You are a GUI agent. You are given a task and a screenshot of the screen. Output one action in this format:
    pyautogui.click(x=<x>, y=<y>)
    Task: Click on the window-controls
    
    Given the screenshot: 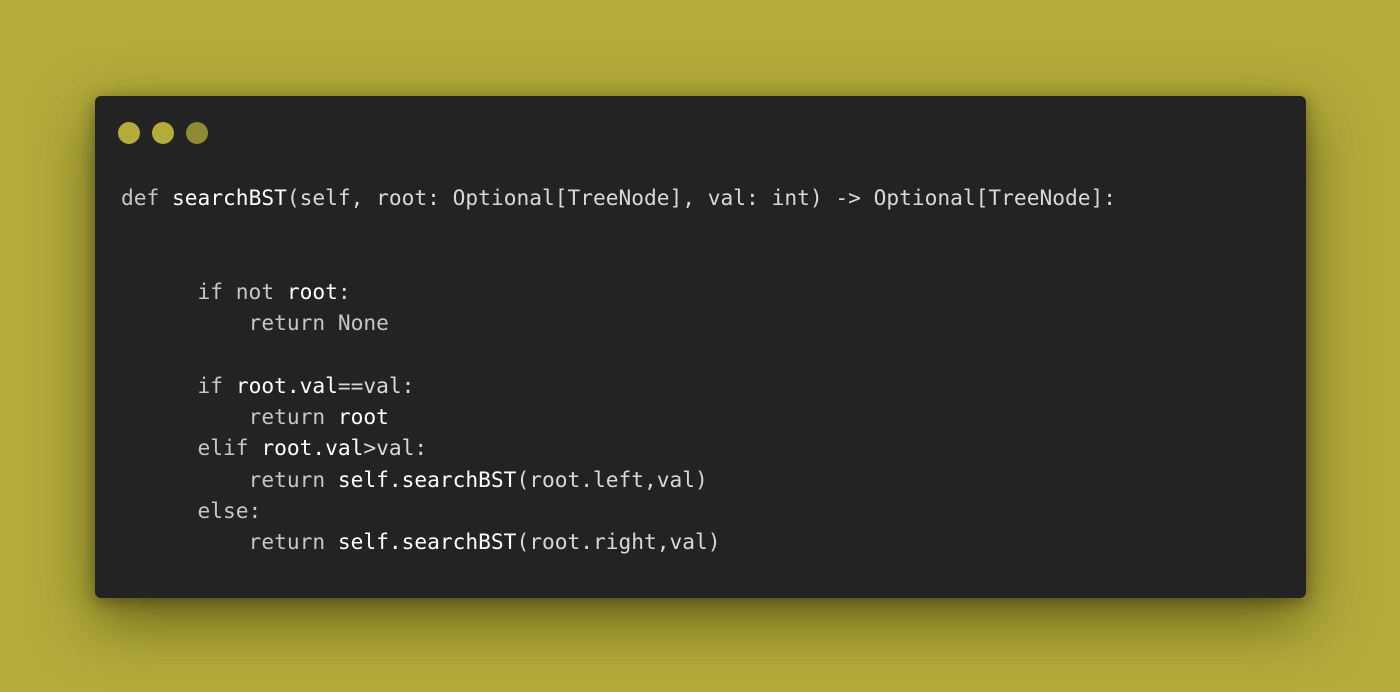 What is the action you would take?
    pyautogui.click(x=163, y=133)
    